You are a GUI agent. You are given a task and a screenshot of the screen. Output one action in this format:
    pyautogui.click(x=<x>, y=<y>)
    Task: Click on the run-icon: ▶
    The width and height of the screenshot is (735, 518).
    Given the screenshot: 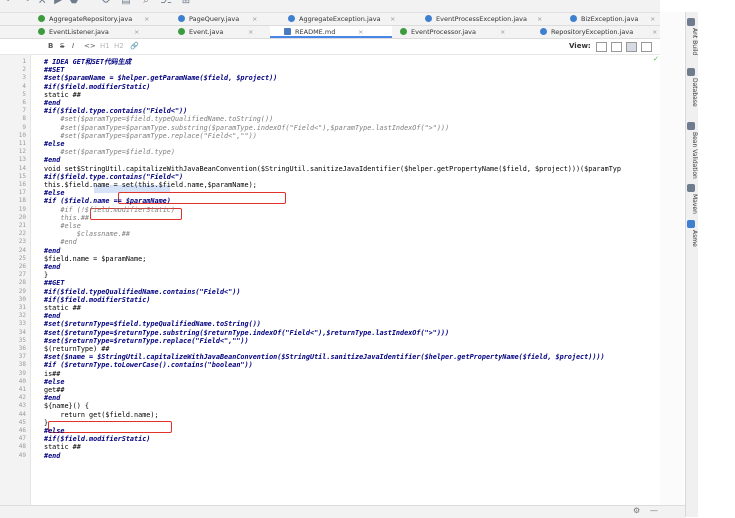 What is the action you would take?
    pyautogui.click(x=58, y=3)
    